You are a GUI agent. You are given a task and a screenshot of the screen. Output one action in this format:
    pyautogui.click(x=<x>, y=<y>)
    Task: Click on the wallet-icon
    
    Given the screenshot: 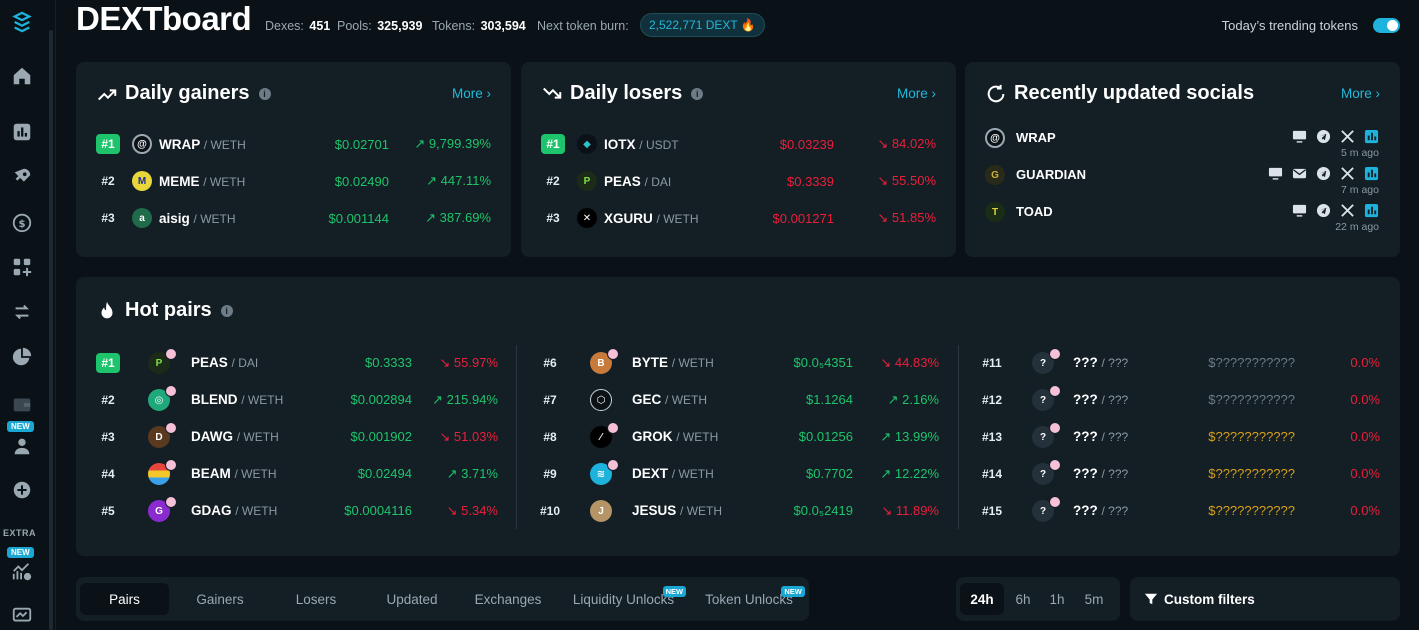 What is the action you would take?
    pyautogui.click(x=22, y=404)
    